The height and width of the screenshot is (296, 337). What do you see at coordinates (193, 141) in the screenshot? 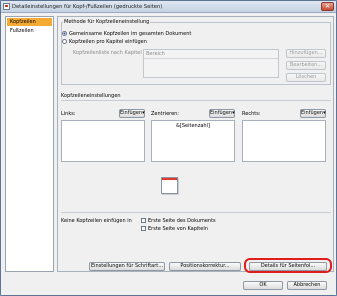
I see `center-header-field: &[Seitenzahl]` at bounding box center [193, 141].